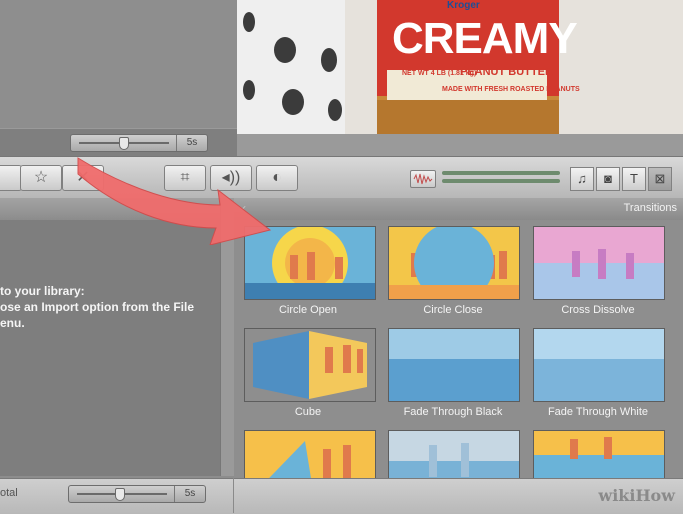 The width and height of the screenshot is (683, 514). Describe the element at coordinates (636, 495) in the screenshot. I see `wikihow-watermark: wikiHow` at that location.